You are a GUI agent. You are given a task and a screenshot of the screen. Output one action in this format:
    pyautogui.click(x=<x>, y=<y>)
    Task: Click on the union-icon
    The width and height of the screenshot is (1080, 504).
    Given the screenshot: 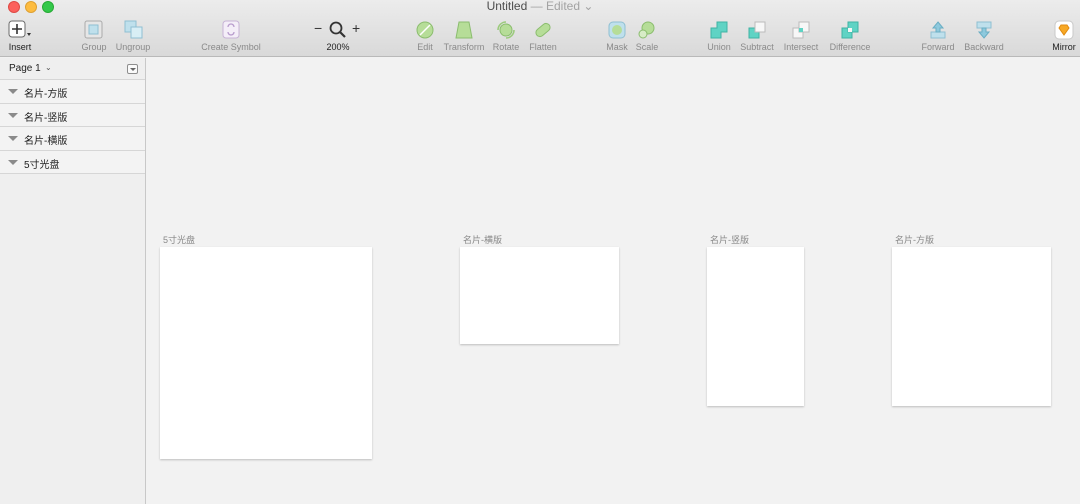 What is the action you would take?
    pyautogui.click(x=719, y=30)
    